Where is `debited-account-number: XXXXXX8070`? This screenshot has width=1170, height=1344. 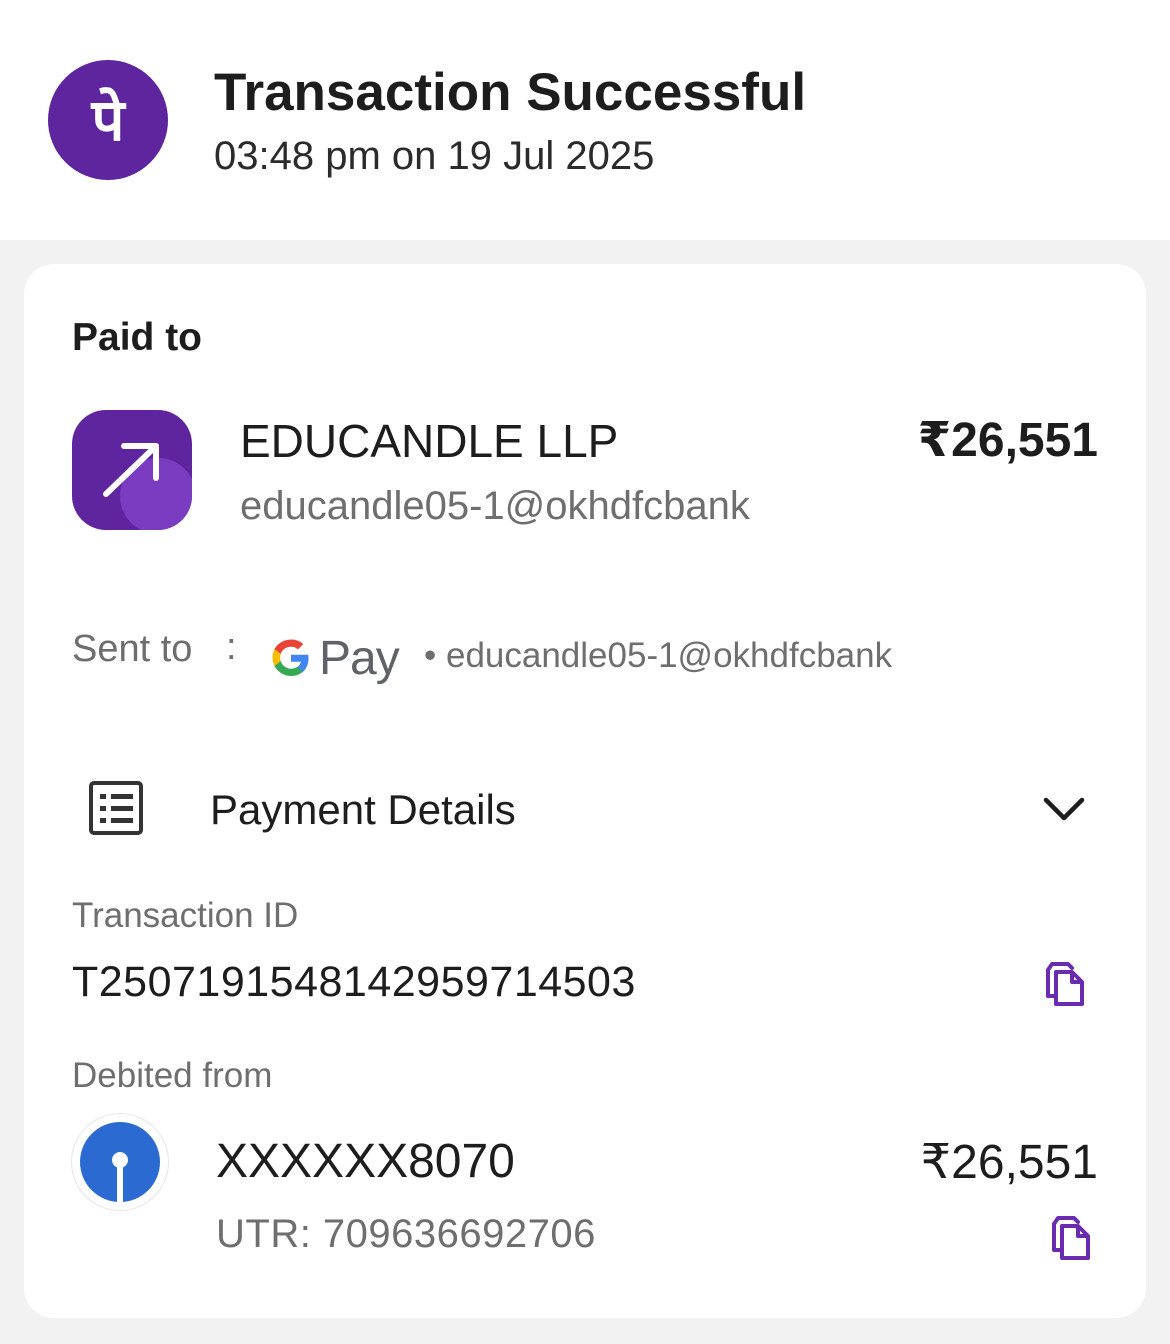
debited-account-number: XXXXXX8070 is located at coordinates (365, 1161).